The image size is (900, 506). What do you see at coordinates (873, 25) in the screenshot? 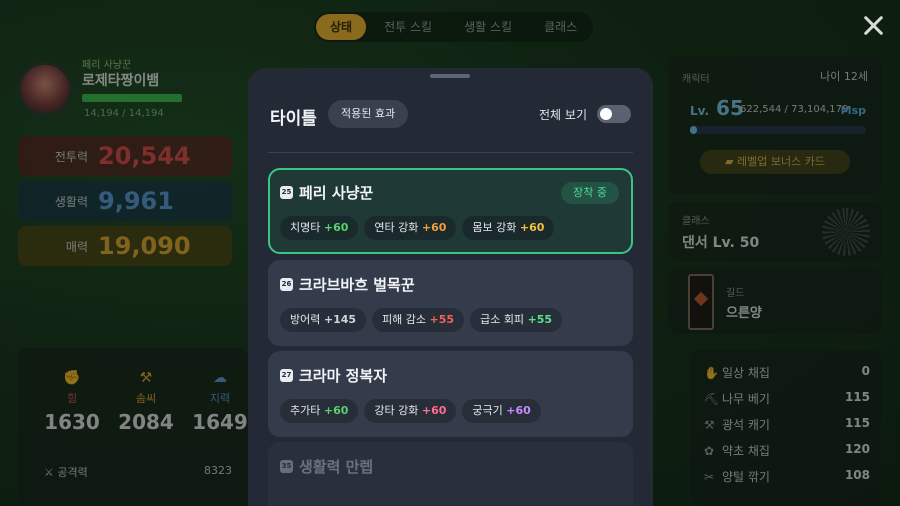
I see `close-icon` at bounding box center [873, 25].